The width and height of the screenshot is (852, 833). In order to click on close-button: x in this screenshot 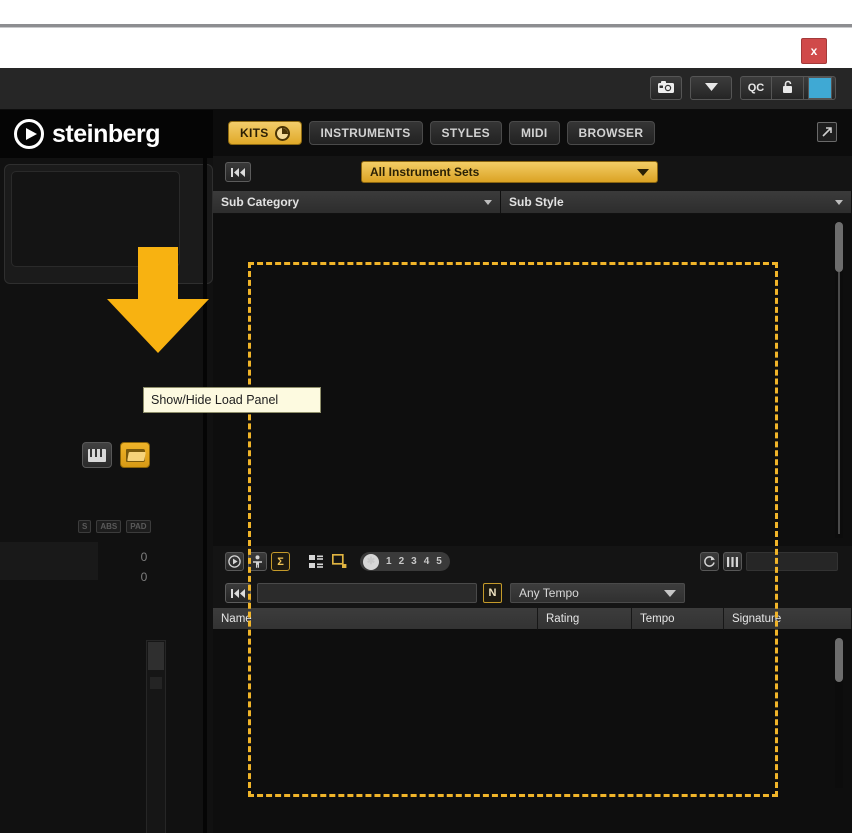, I will do `click(814, 51)`.